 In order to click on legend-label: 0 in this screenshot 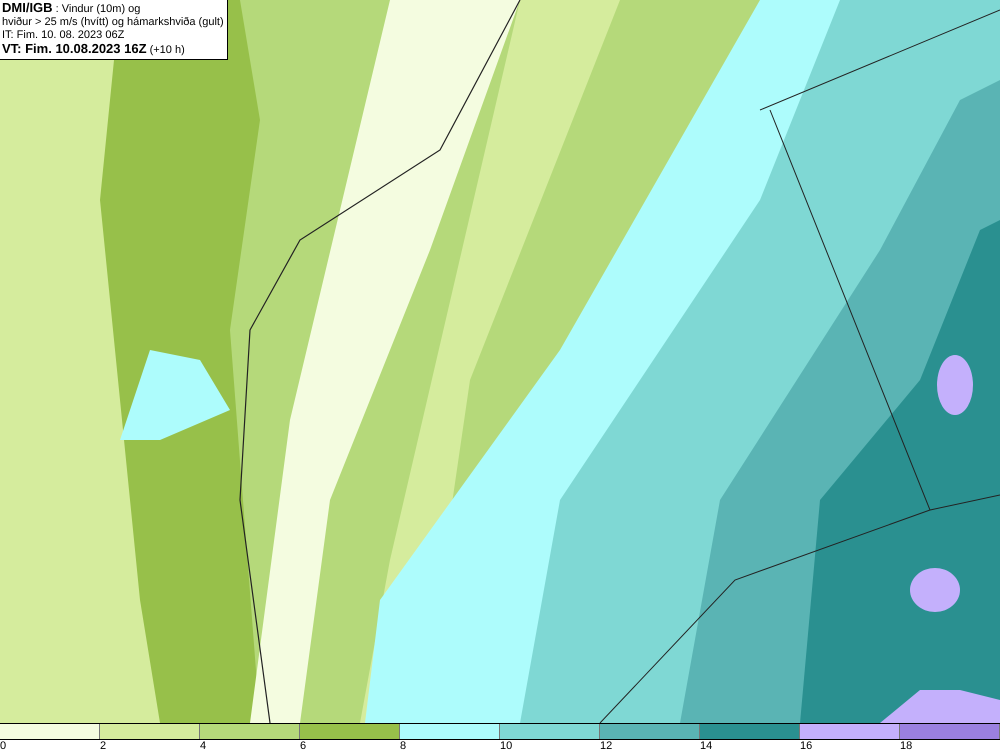, I will do `click(3, 746)`.